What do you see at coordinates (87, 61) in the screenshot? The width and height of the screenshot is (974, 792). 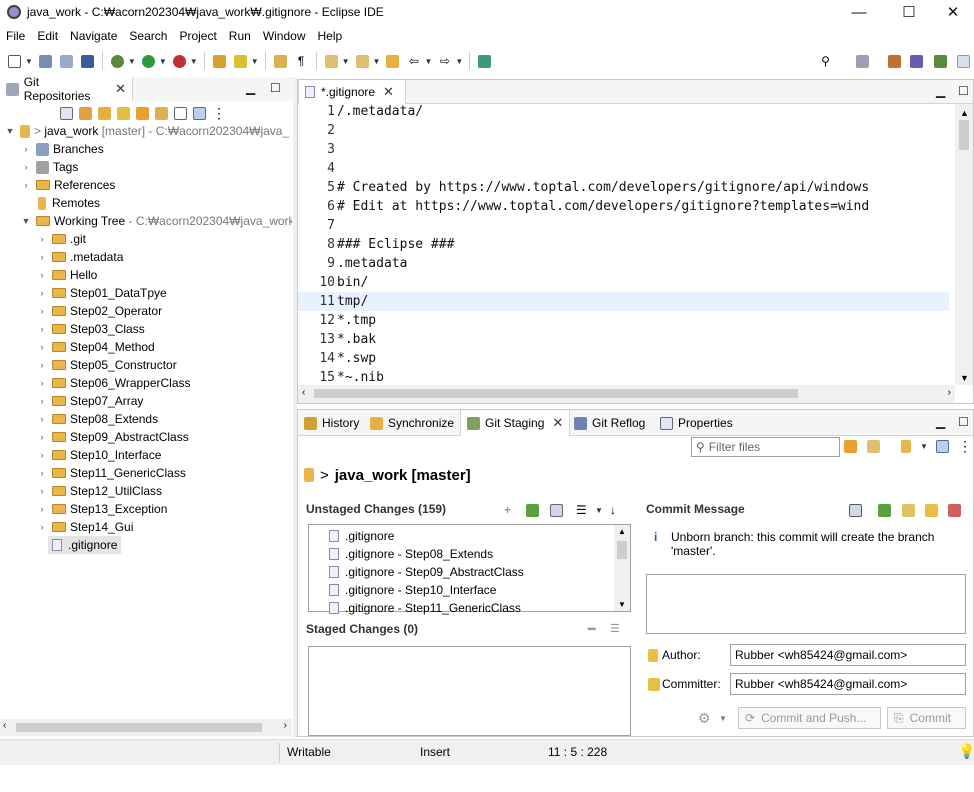 I see `terminal-icon` at bounding box center [87, 61].